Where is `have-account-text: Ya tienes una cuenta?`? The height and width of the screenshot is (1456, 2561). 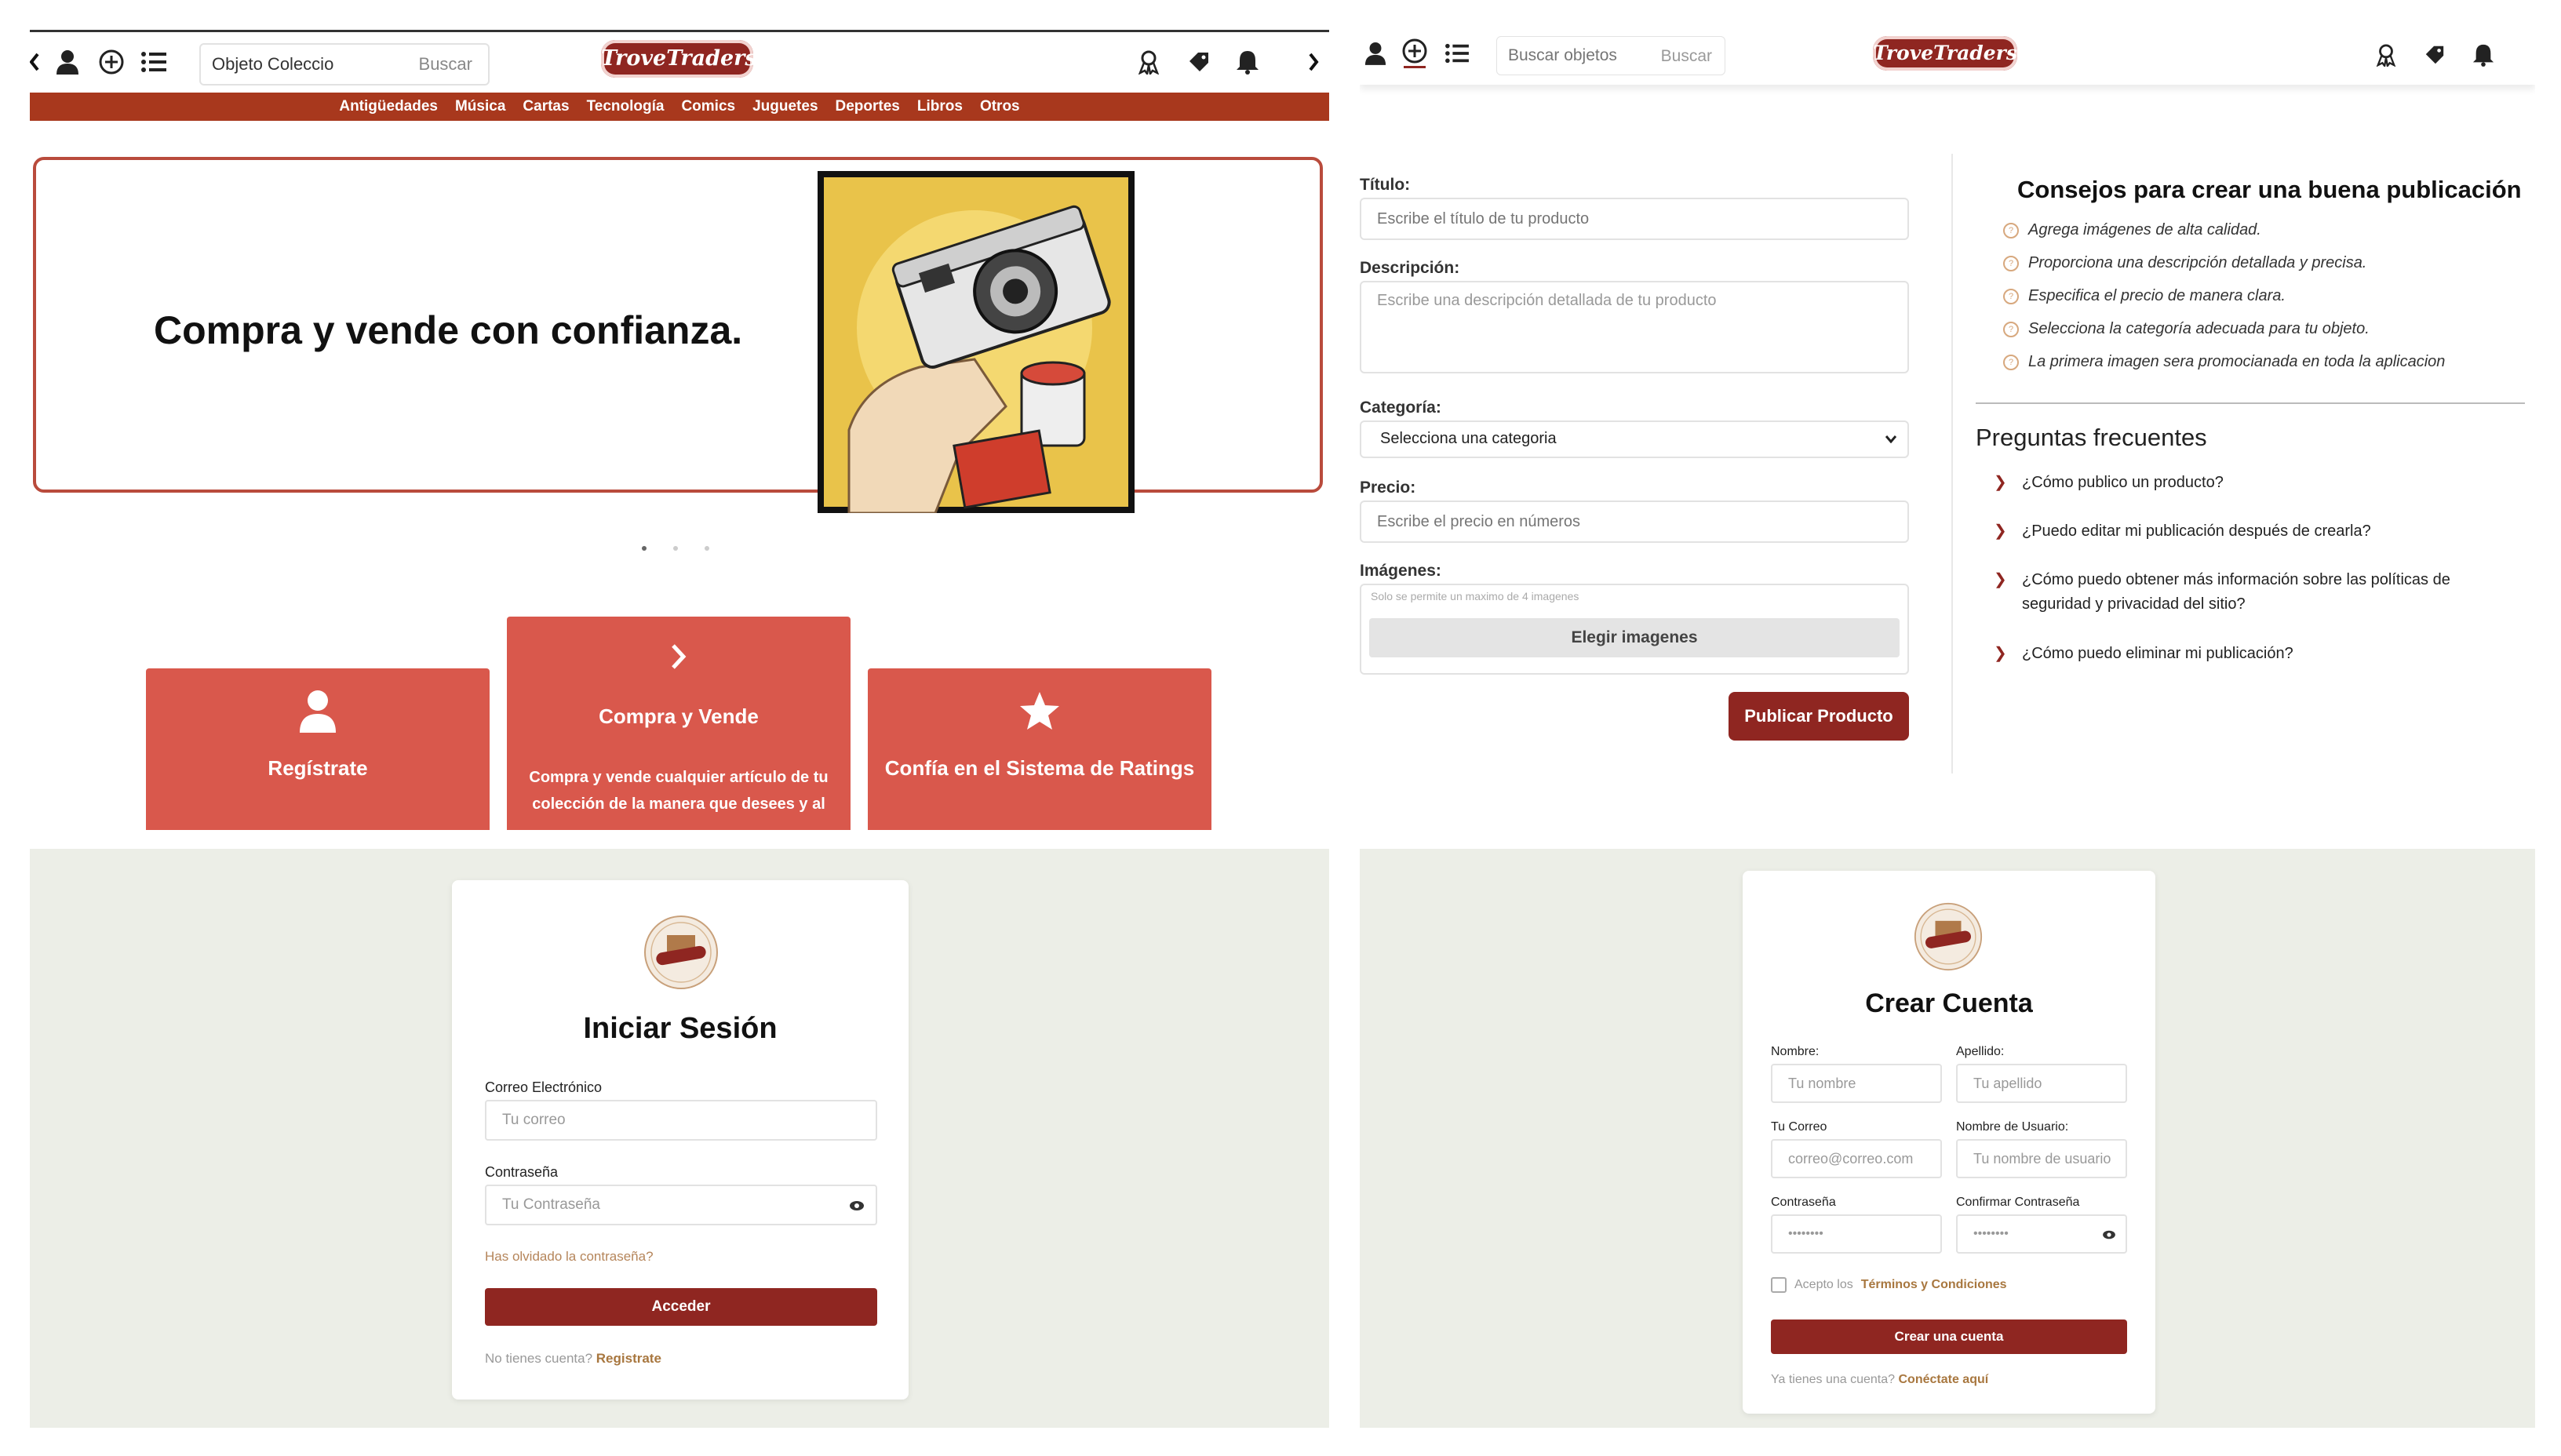
have-account-text: Ya tienes una cuenta? is located at coordinates (1834, 1379).